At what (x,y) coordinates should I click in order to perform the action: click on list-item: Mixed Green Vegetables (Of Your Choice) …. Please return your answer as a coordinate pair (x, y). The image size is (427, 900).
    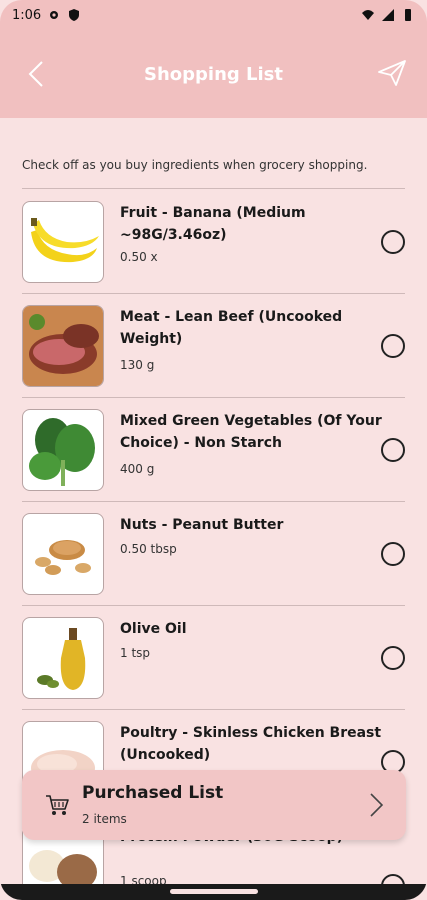
    Looking at the image, I should click on (213, 450).